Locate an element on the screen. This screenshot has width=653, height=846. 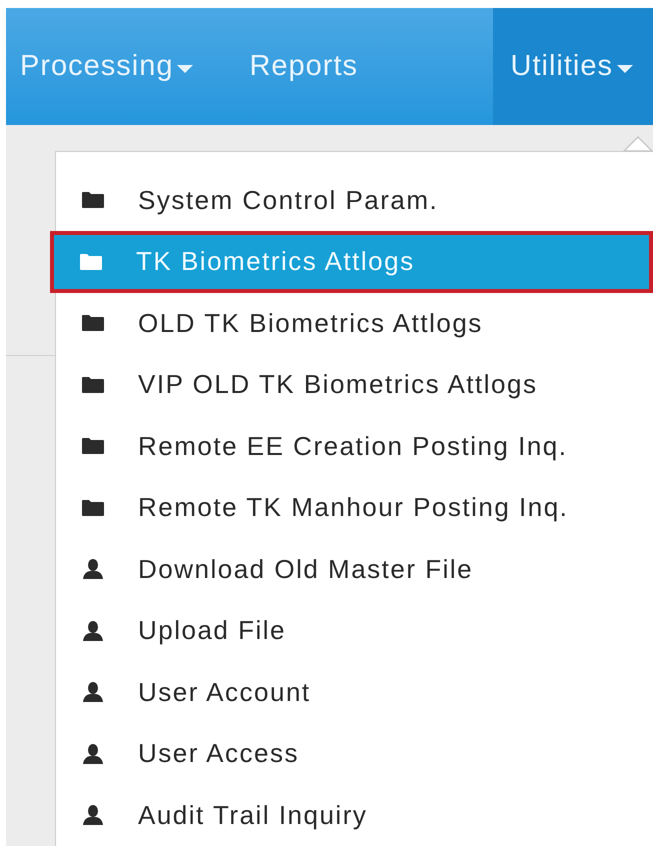
menu-item: Upload File is located at coordinates (354, 631).